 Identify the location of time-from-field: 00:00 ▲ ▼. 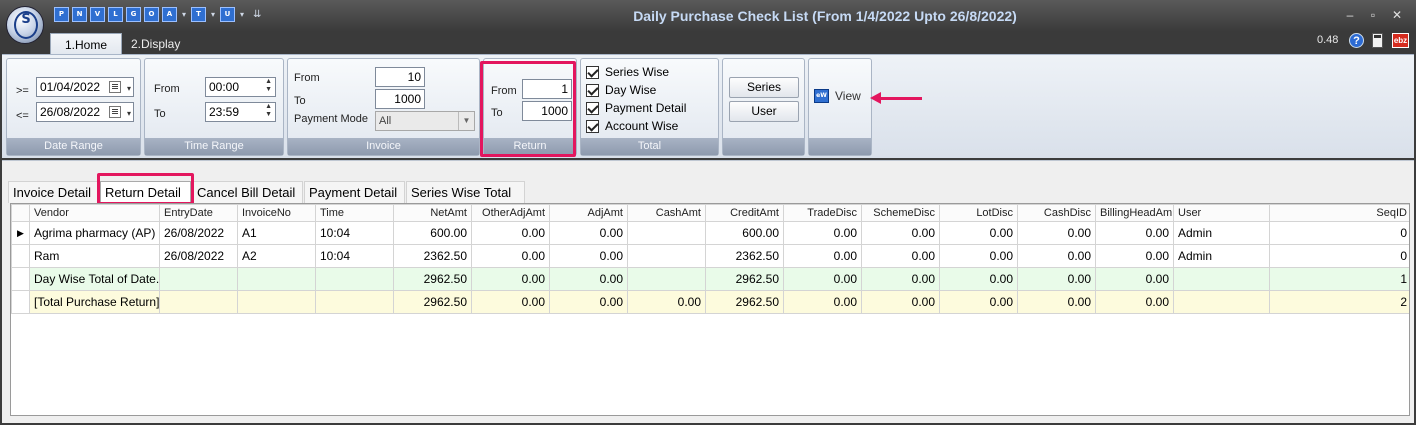
(240, 87).